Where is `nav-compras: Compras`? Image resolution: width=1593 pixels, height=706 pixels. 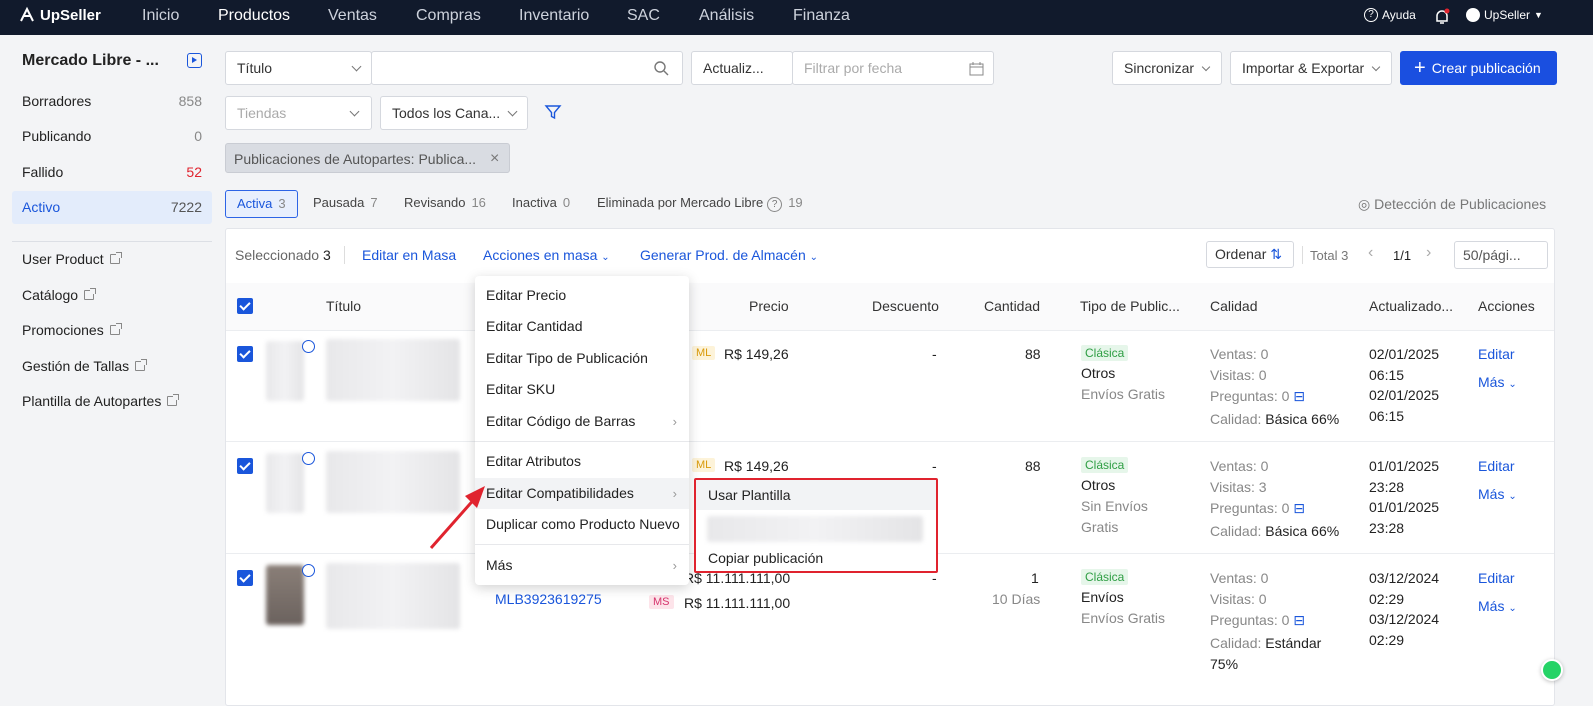 nav-compras: Compras is located at coordinates (448, 17).